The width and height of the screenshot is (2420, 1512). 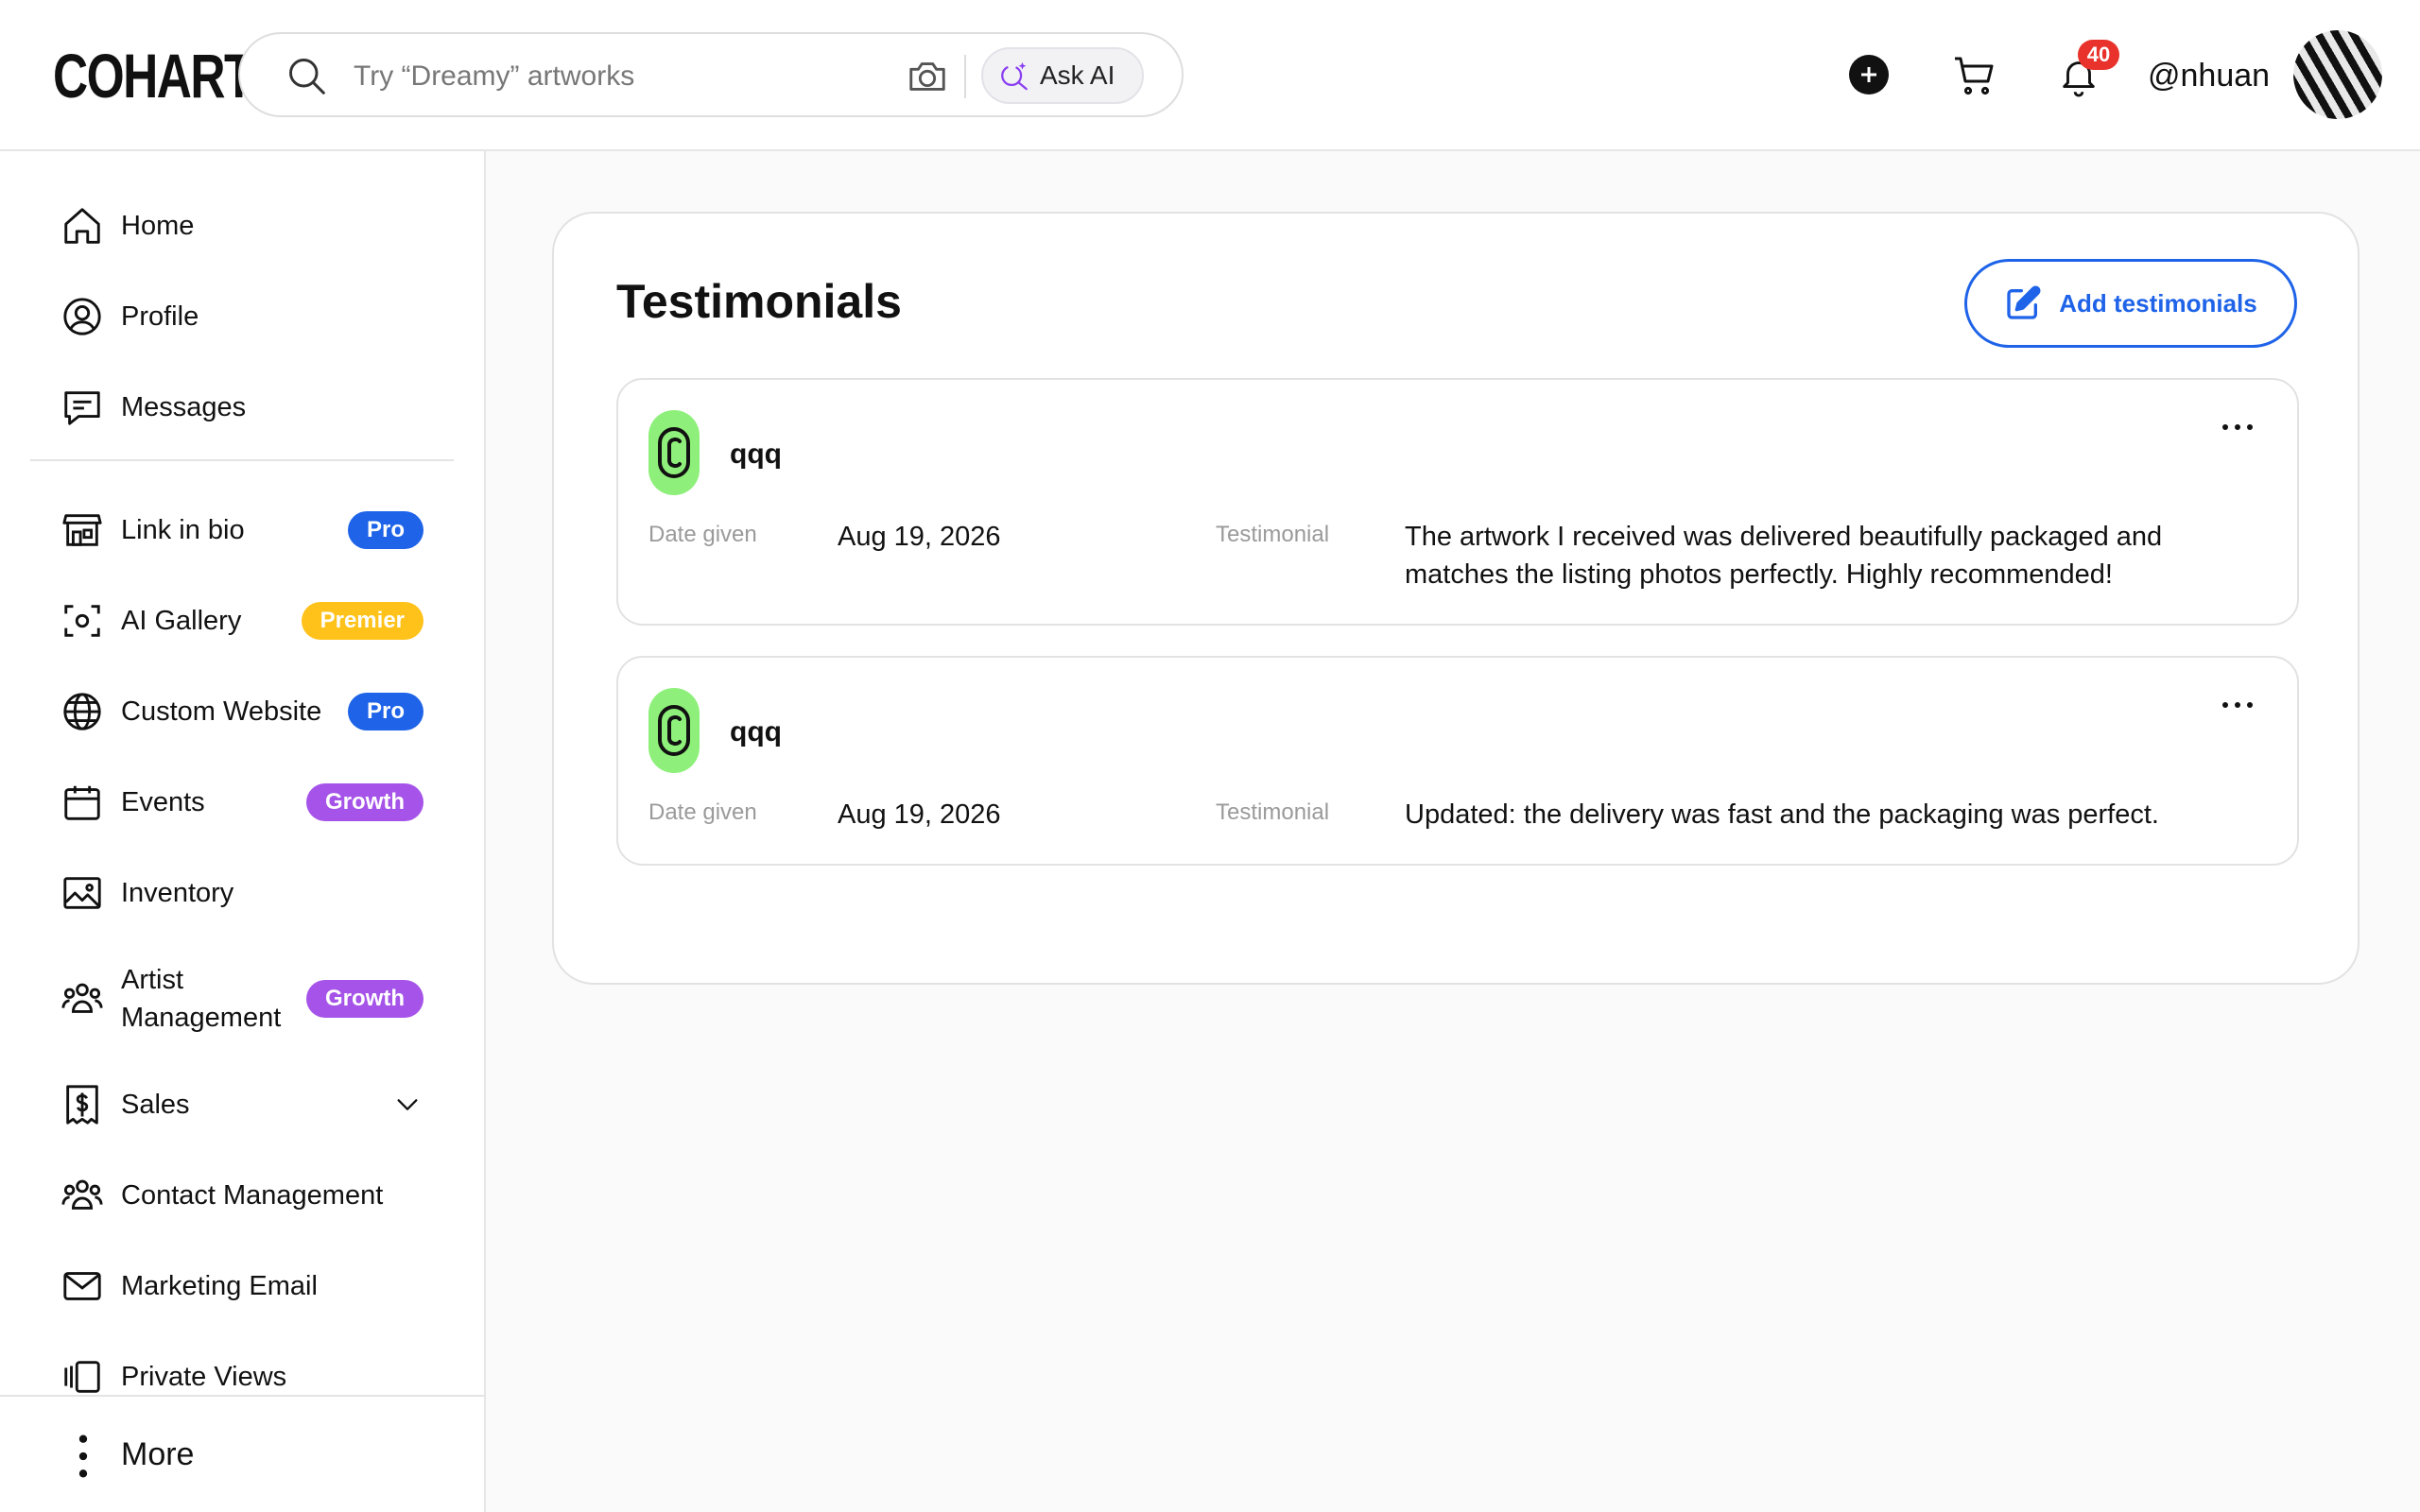 What do you see at coordinates (249, 225) in the screenshot?
I see `sidebar-item-home: Home` at bounding box center [249, 225].